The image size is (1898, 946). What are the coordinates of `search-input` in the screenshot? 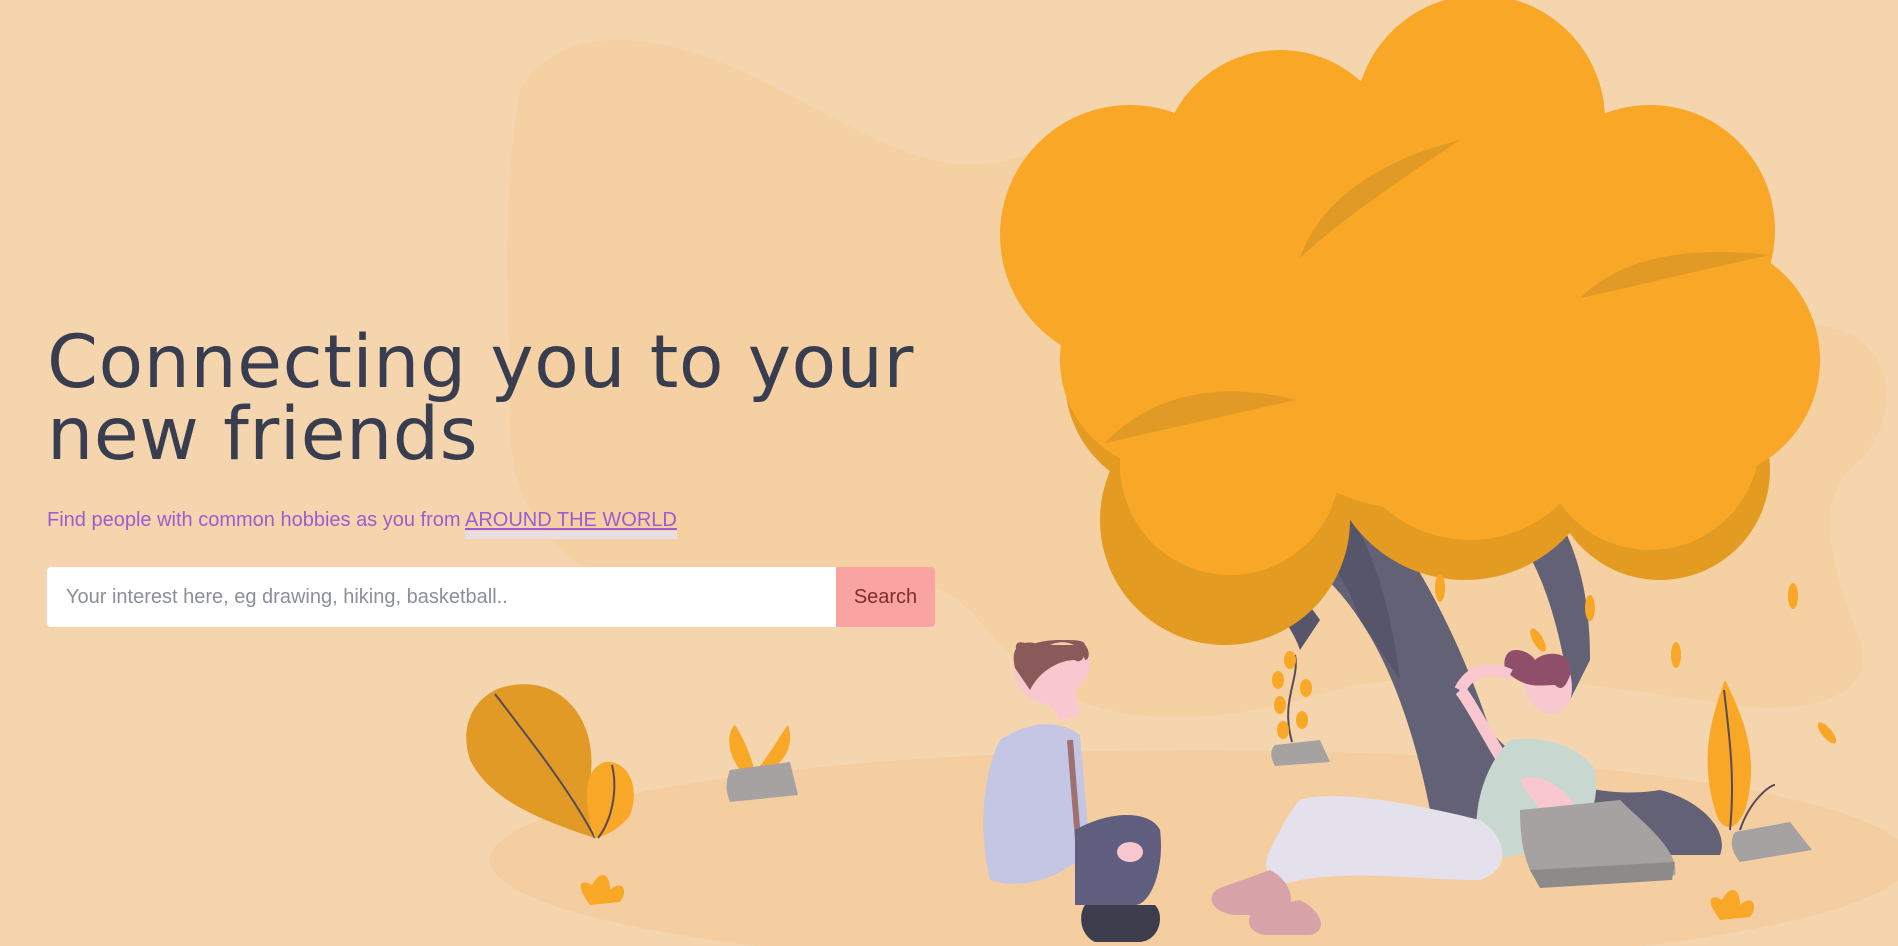 It's located at (441, 597).